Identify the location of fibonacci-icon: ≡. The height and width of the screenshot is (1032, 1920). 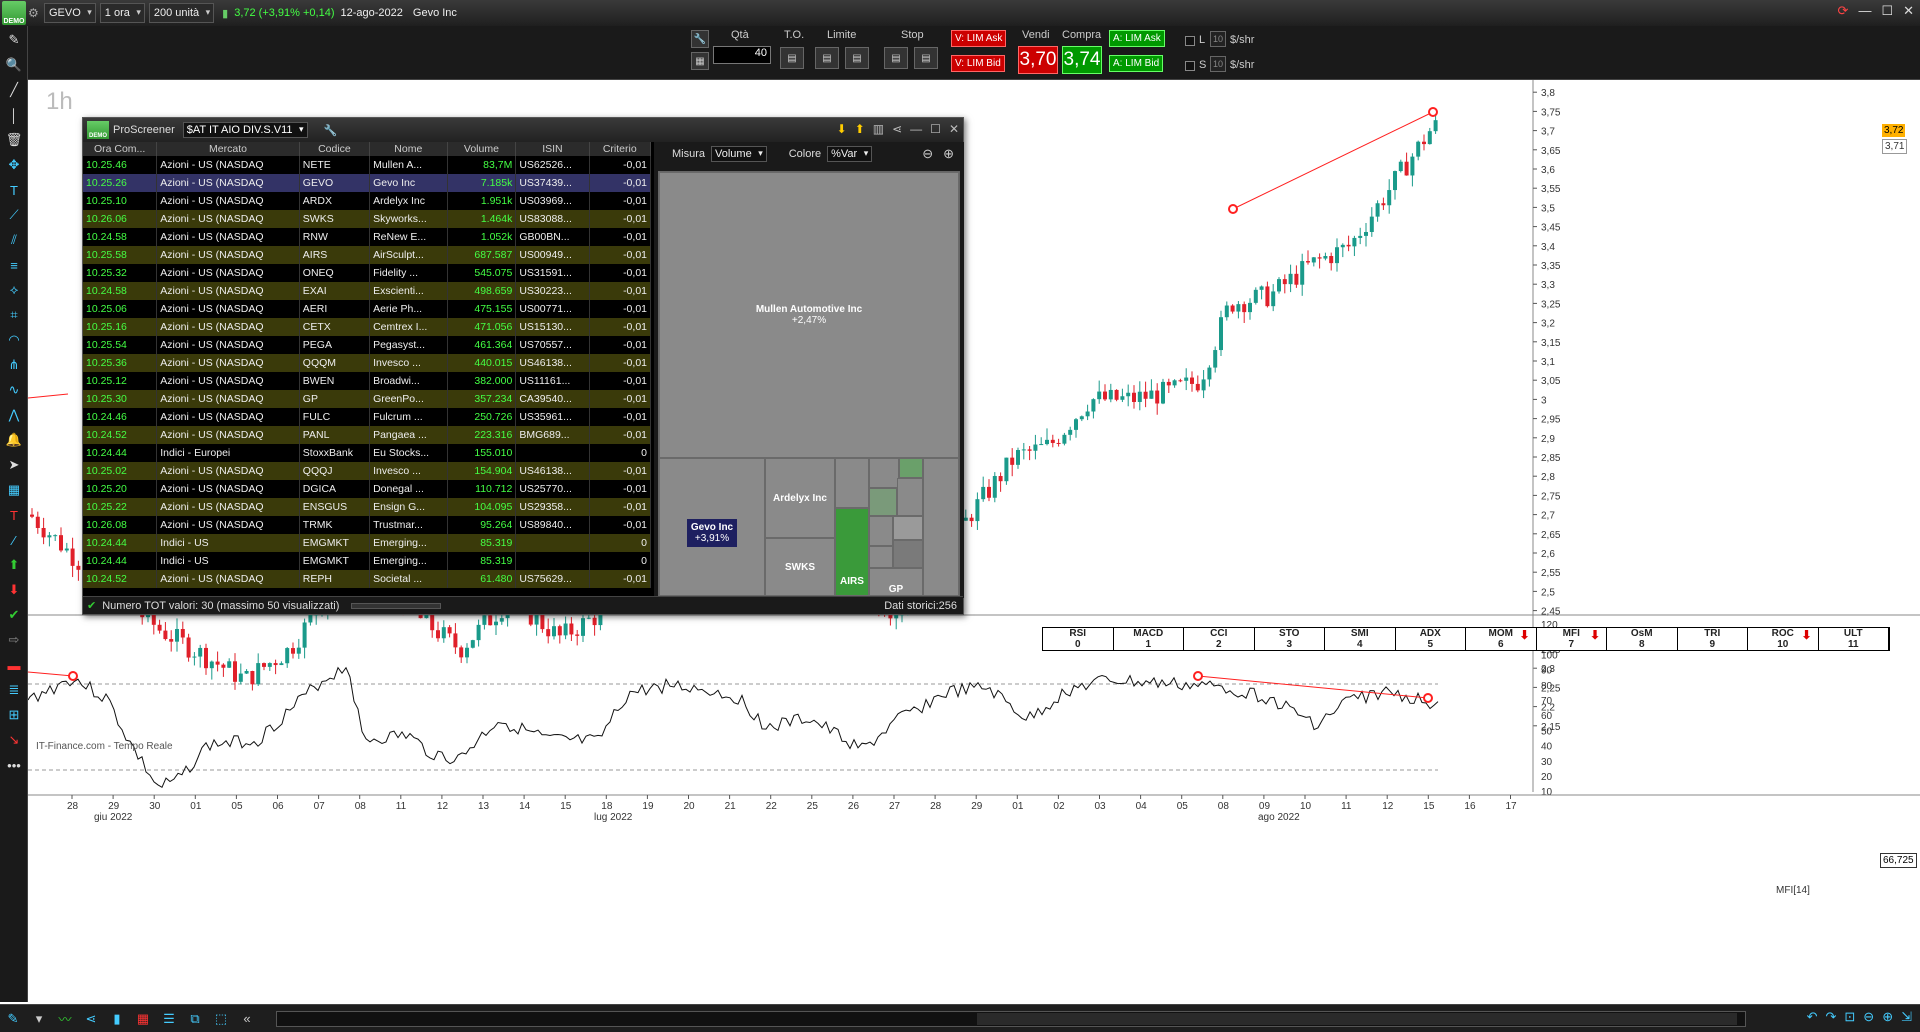
(14, 265).